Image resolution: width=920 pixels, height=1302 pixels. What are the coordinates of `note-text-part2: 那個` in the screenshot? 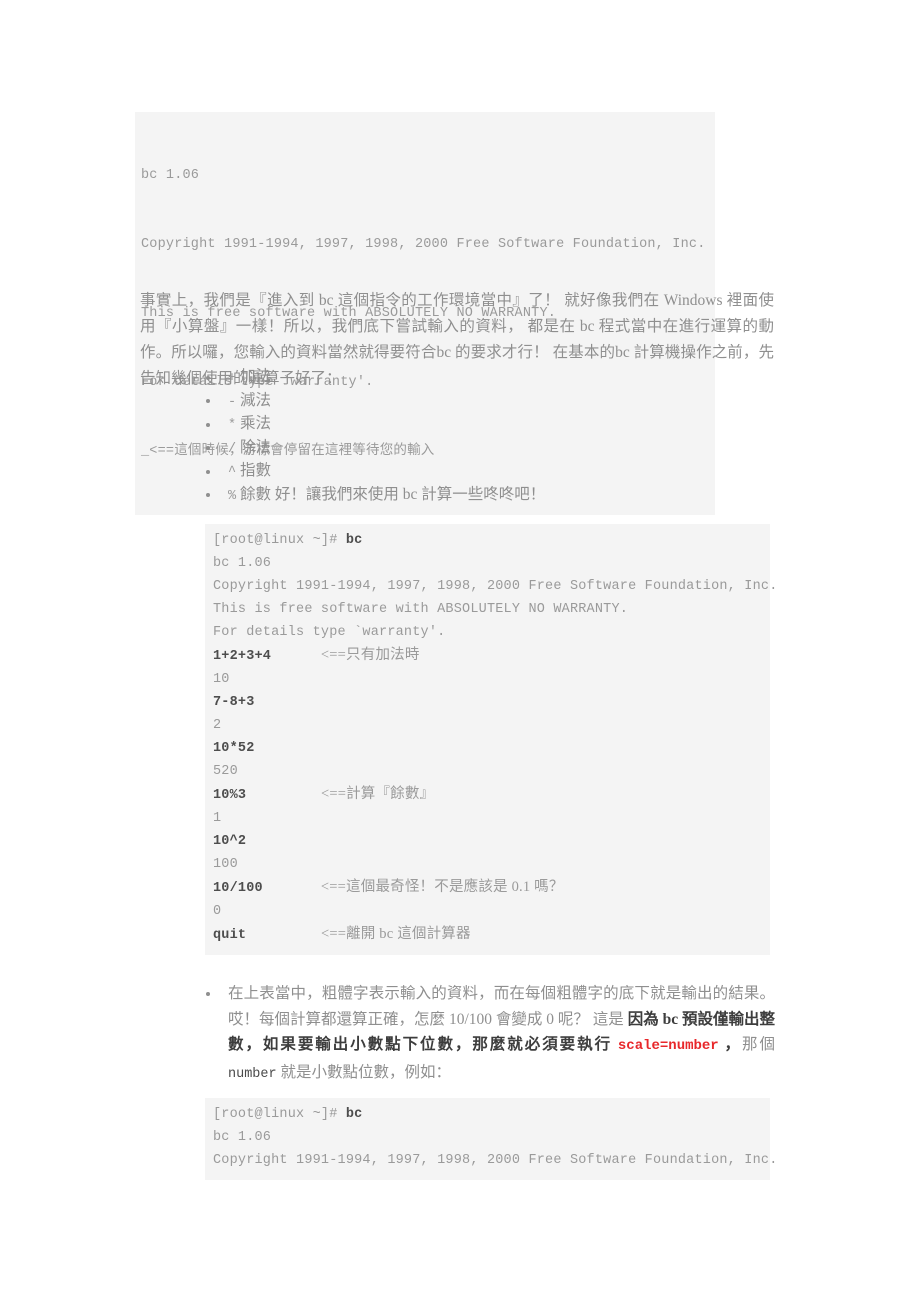 It's located at (758, 1044).